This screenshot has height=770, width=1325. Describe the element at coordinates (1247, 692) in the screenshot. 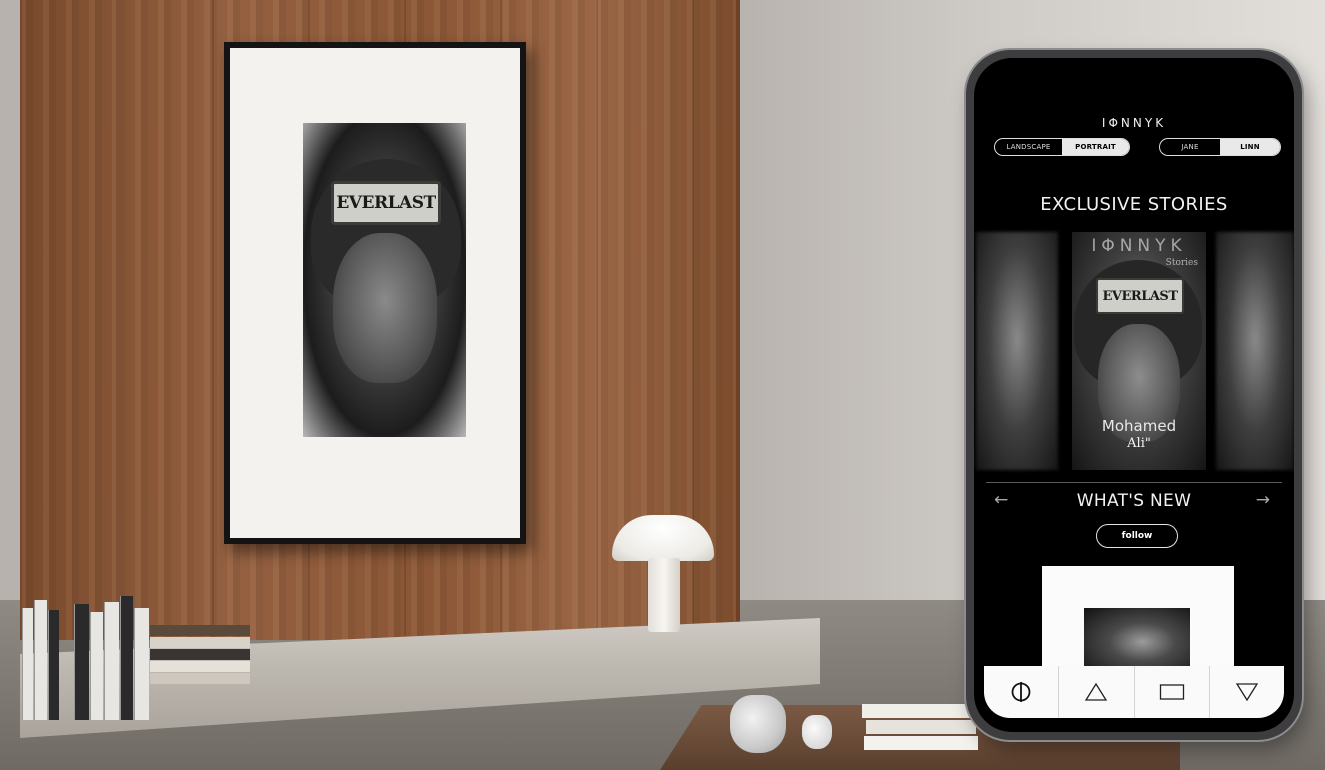

I see `triangle-down-icon` at that location.